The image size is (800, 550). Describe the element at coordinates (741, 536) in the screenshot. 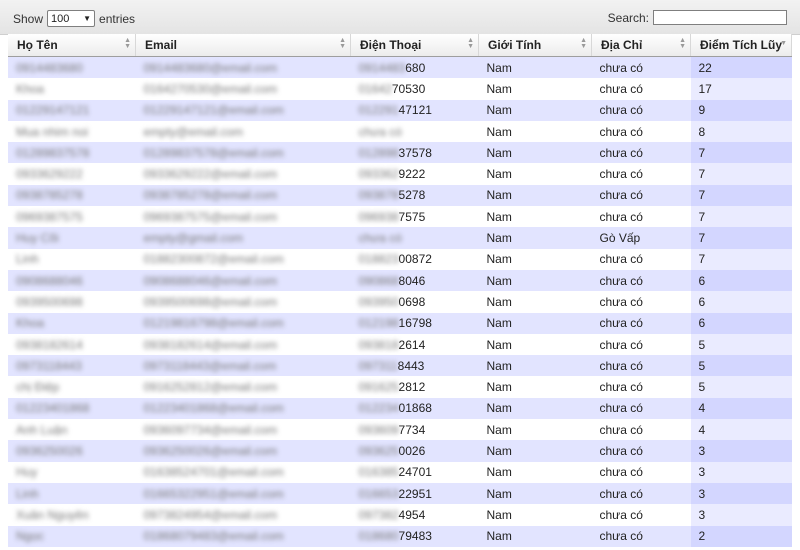

I see `cell-points: 2` at that location.